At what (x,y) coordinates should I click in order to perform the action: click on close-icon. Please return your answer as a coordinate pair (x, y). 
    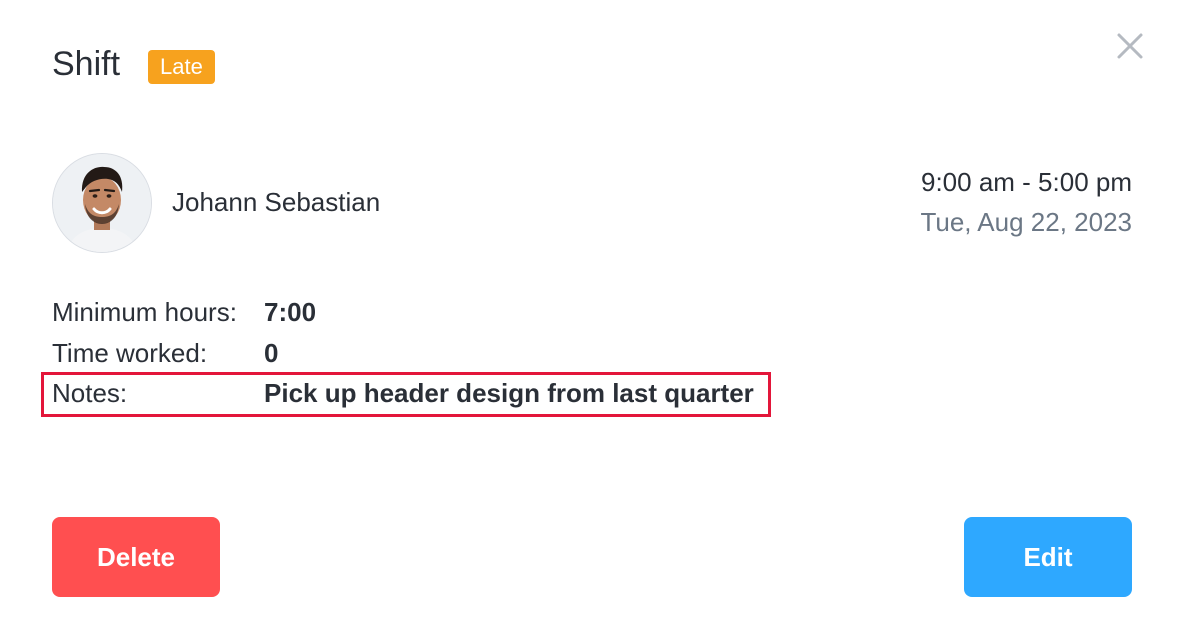
    Looking at the image, I should click on (1130, 46).